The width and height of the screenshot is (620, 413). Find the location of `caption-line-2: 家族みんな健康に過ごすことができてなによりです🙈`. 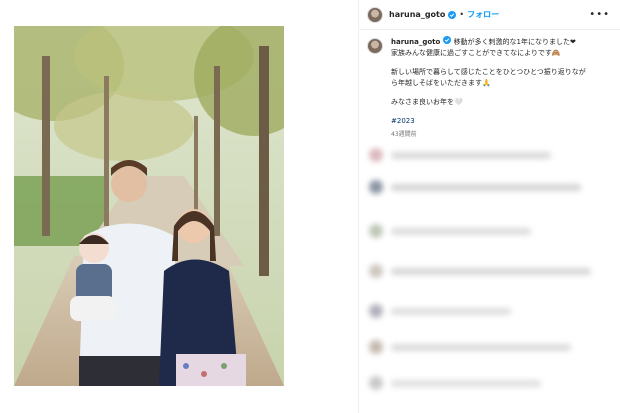

caption-line-2: 家族みんな健康に過ごすことができてなによりです🙈 is located at coordinates (476, 53).